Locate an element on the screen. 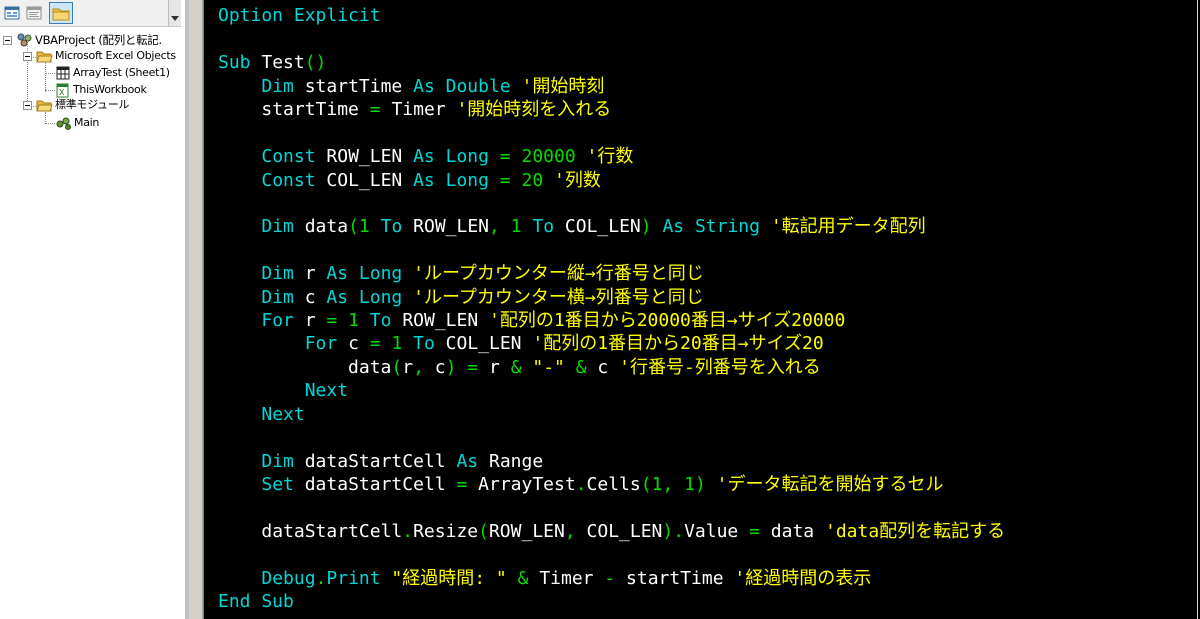 The width and height of the screenshot is (1200, 619). tree-item-standard-modules: 標準モジュール is located at coordinates (82, 105).